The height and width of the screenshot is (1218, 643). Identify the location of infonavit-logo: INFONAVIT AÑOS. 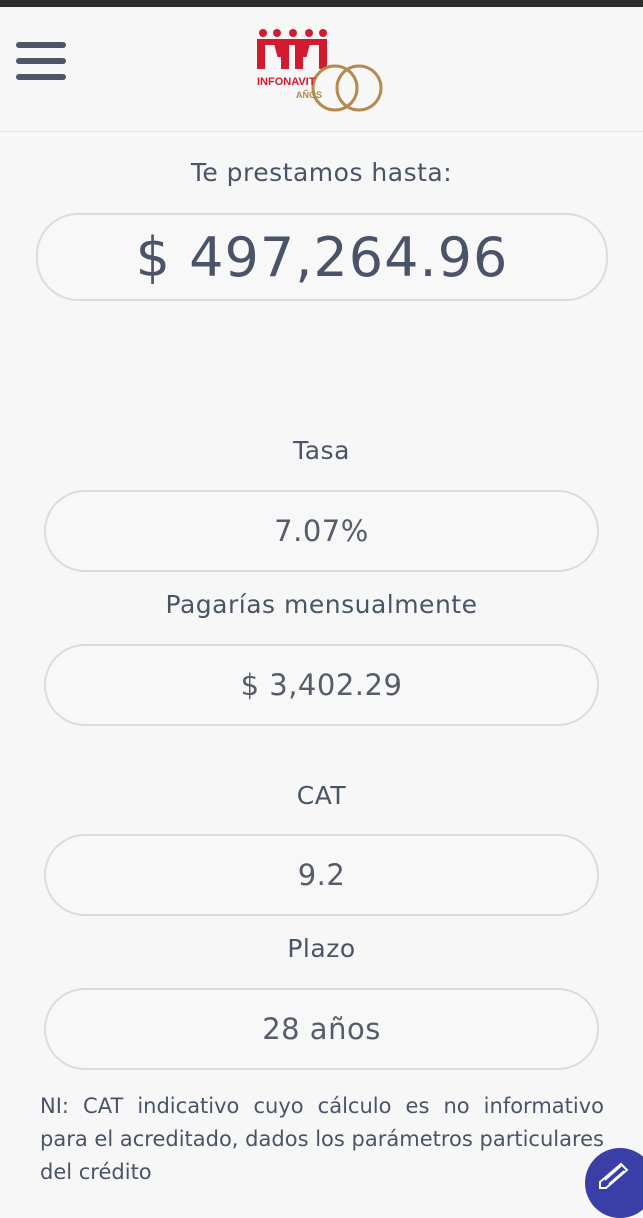
(322, 70).